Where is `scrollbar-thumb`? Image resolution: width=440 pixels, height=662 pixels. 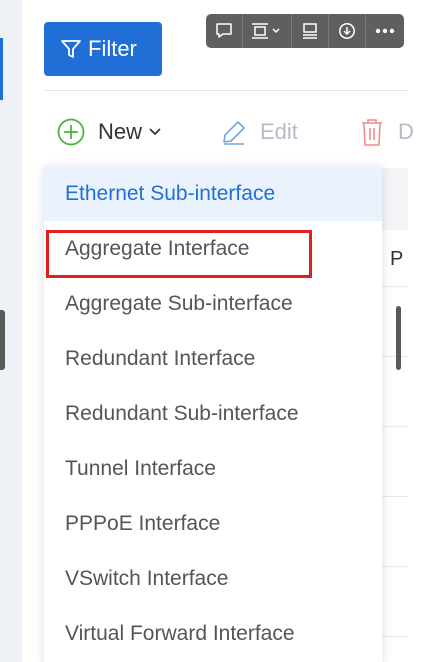
scrollbar-thumb is located at coordinates (398, 338).